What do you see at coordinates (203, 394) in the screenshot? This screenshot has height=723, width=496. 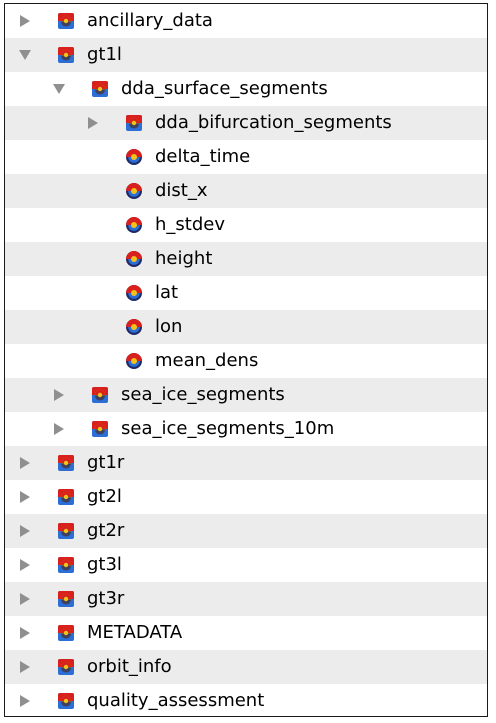 I see `tree-row-label: sea_ice_segments` at bounding box center [203, 394].